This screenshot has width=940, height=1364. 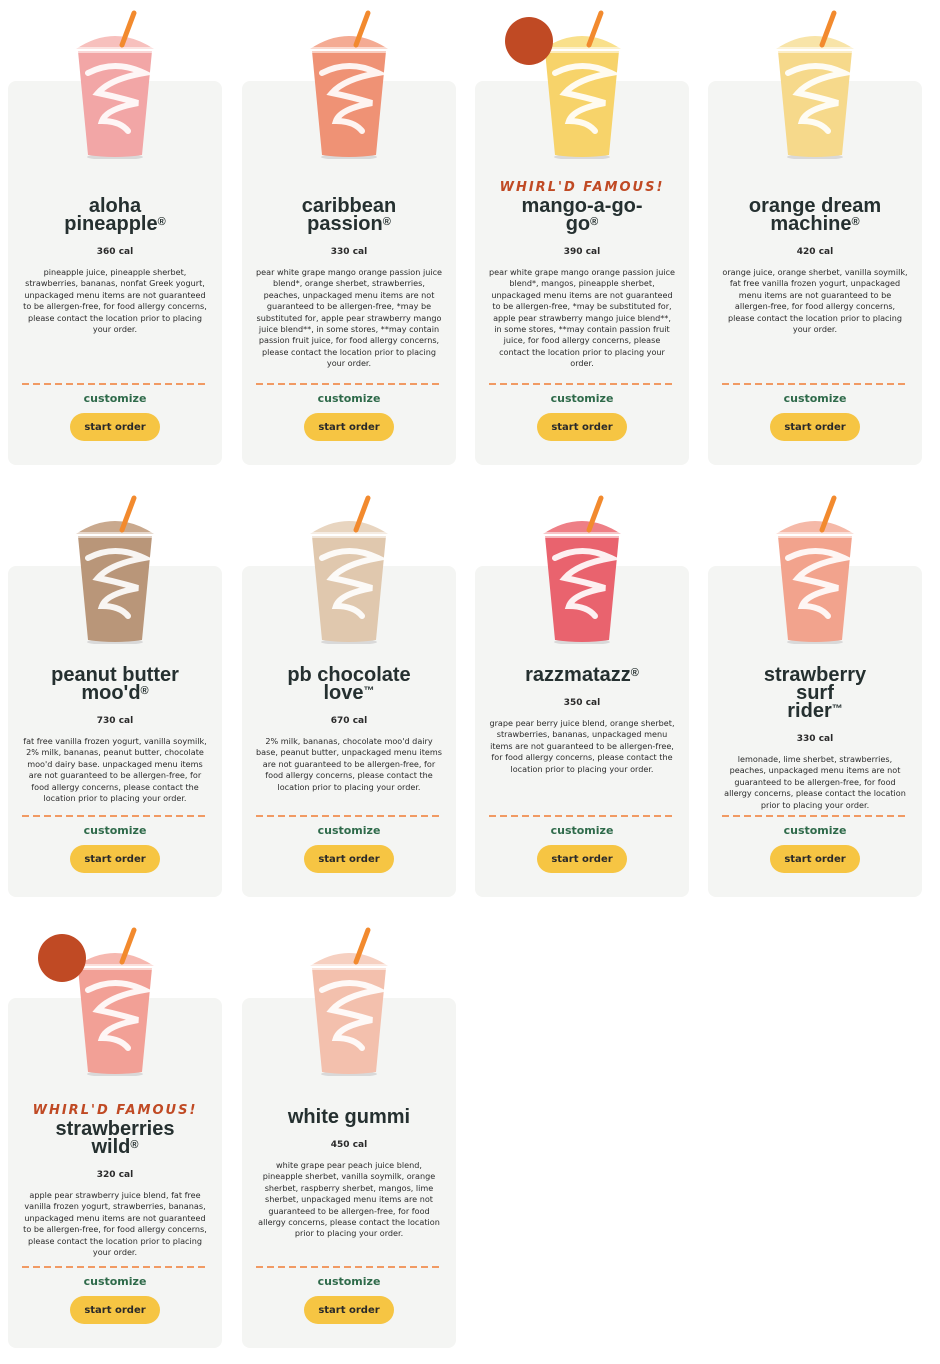 I want to click on product-name: white gummi, so click(x=349, y=1117).